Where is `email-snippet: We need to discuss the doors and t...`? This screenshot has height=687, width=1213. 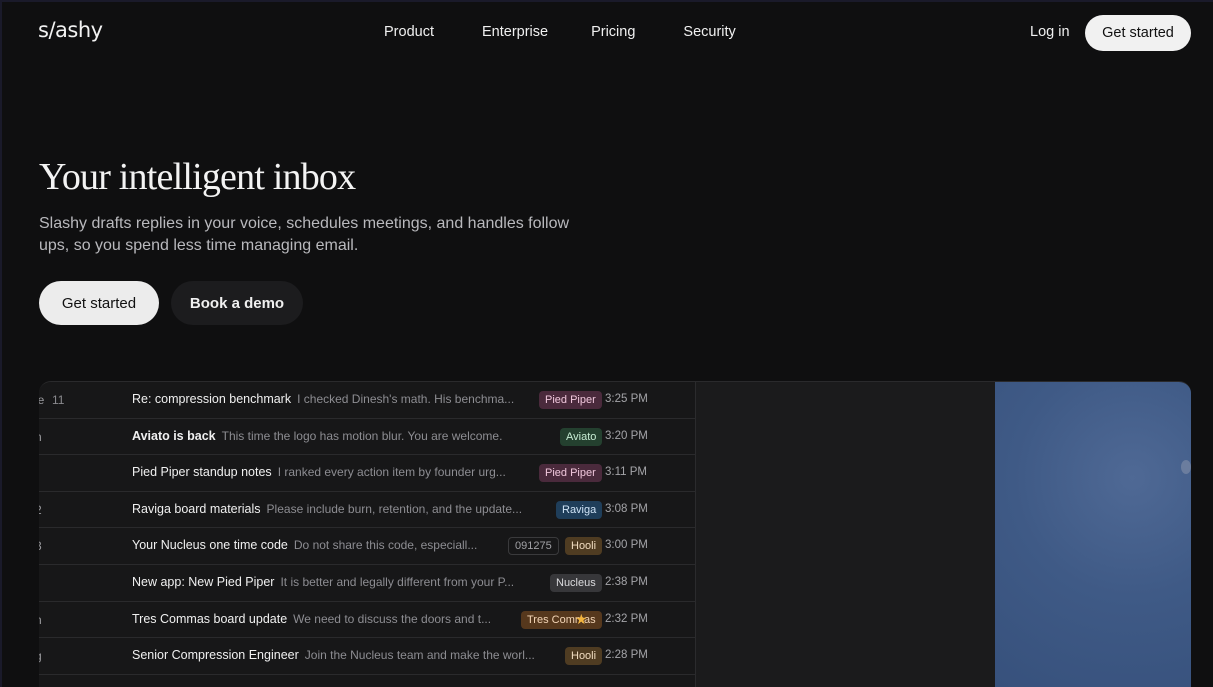 email-snippet: We need to discuss the doors and t... is located at coordinates (392, 618).